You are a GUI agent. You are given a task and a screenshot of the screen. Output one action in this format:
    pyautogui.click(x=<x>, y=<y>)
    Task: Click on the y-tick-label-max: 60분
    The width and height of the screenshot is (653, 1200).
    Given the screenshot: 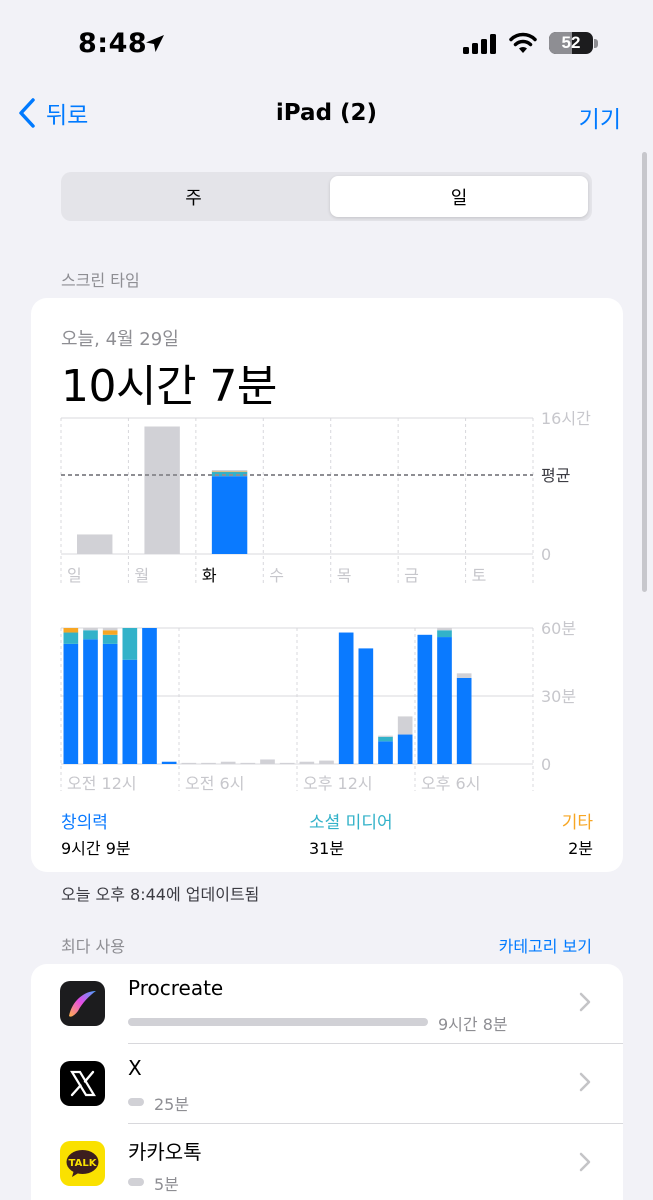 What is the action you would take?
    pyautogui.click(x=558, y=628)
    